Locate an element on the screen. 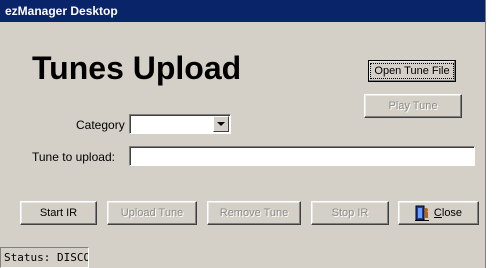 The height and width of the screenshot is (268, 496). play-tune-label: Play Tune is located at coordinates (413, 106).